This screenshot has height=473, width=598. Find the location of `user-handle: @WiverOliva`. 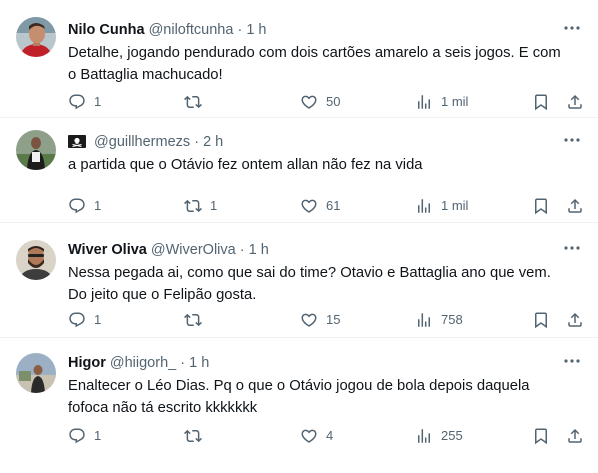

user-handle: @WiverOliva is located at coordinates (193, 250).